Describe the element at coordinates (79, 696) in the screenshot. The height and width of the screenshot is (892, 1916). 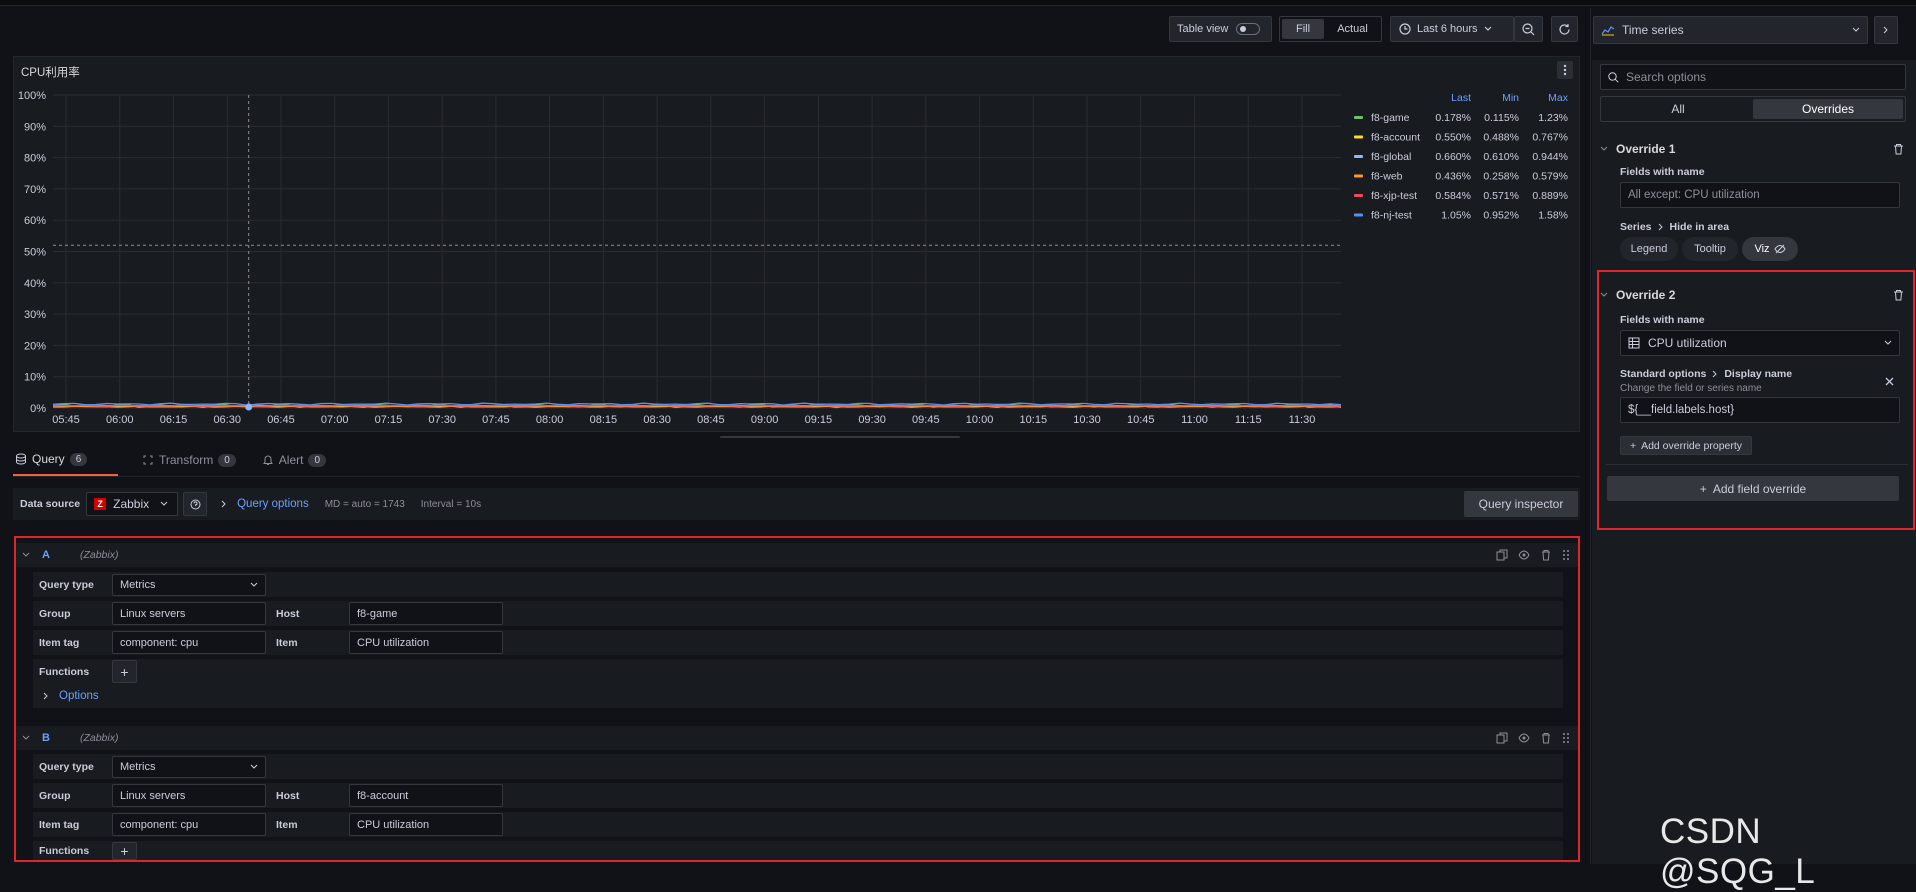
I see `options-link: Options` at that location.